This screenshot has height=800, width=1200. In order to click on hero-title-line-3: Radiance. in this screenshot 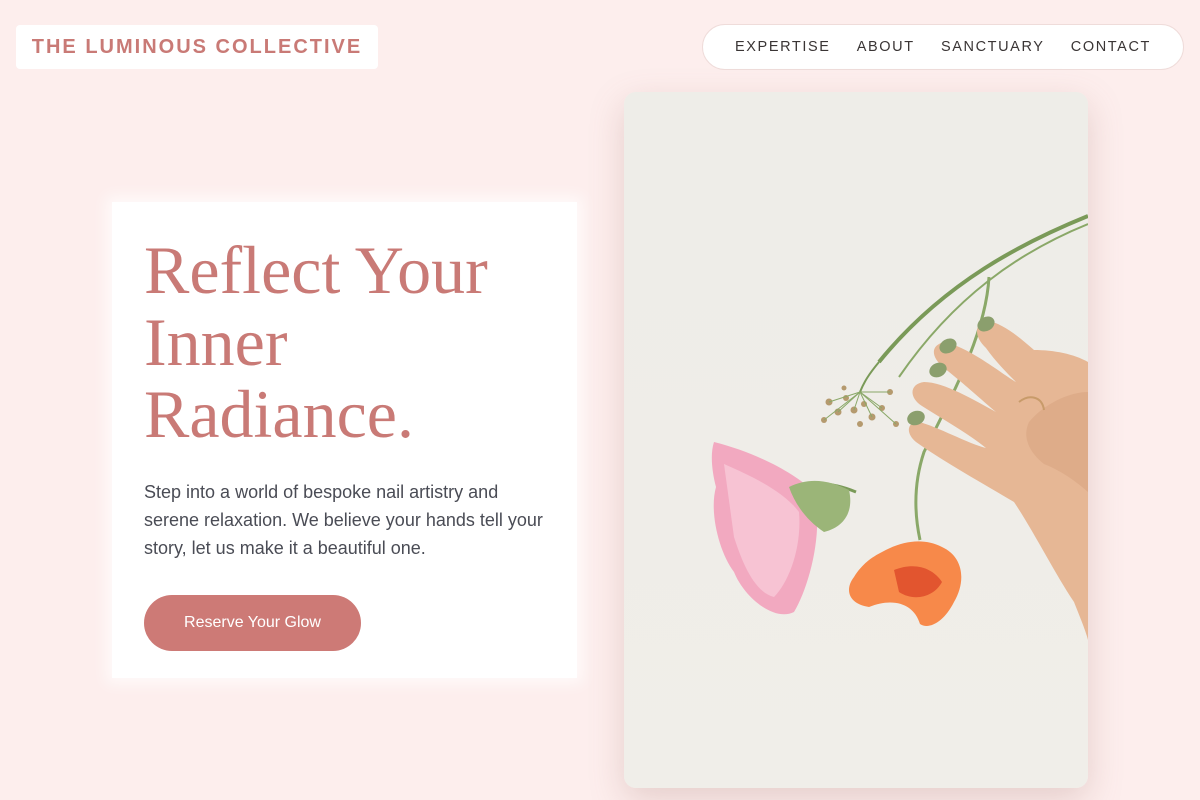, I will do `click(279, 414)`.